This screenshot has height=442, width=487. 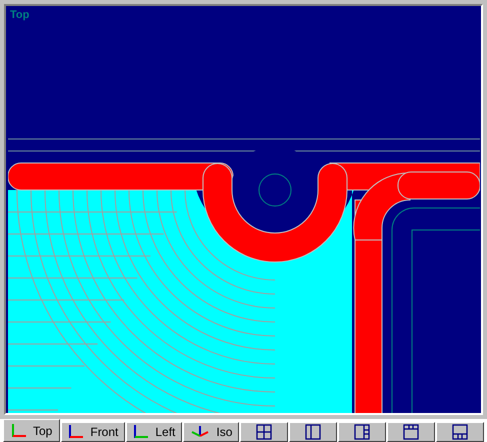 I want to click on view-tab: Top, so click(x=31, y=430).